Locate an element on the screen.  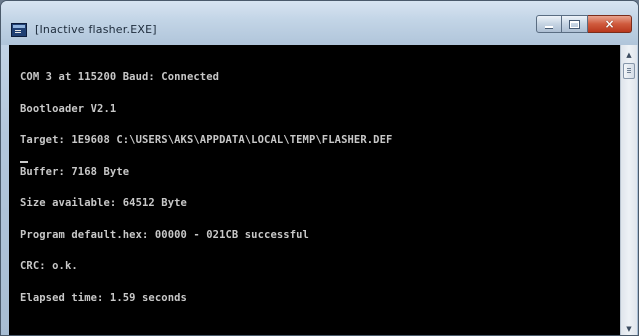
scroll-down-arrow-icon: ▼ is located at coordinates (629, 328).